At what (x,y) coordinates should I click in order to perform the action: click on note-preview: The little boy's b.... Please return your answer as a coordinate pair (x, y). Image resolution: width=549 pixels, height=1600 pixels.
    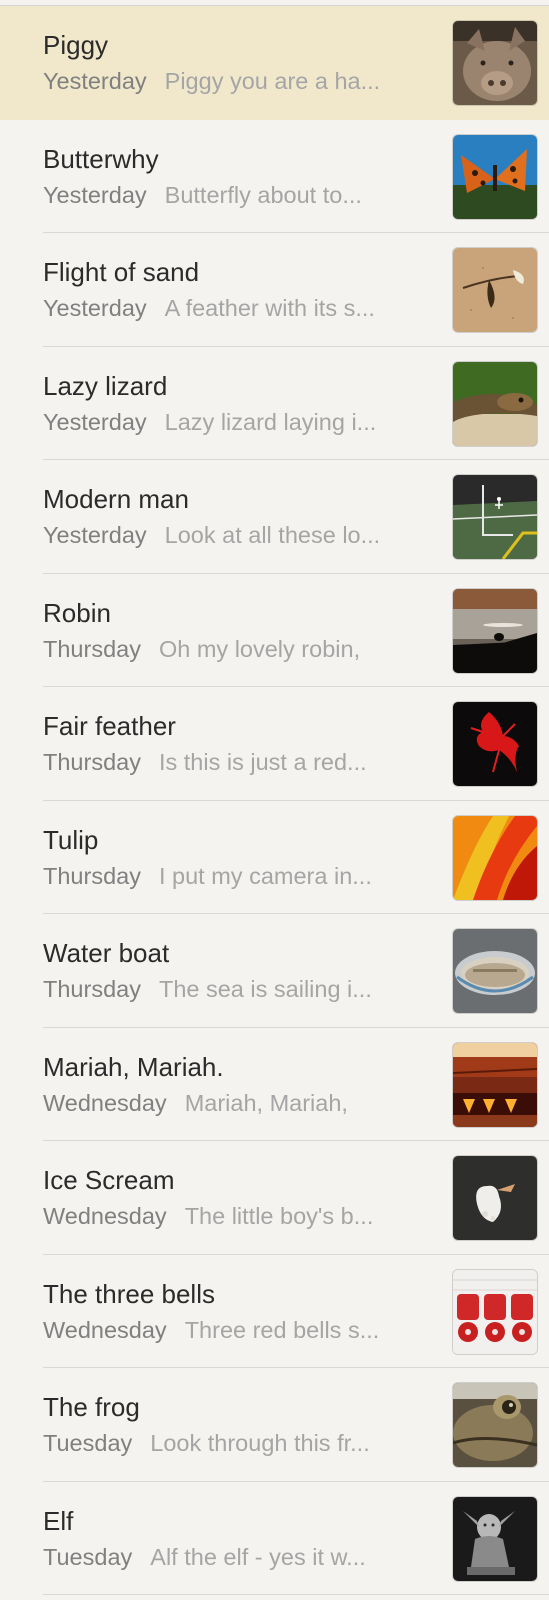
    Looking at the image, I should click on (279, 1216).